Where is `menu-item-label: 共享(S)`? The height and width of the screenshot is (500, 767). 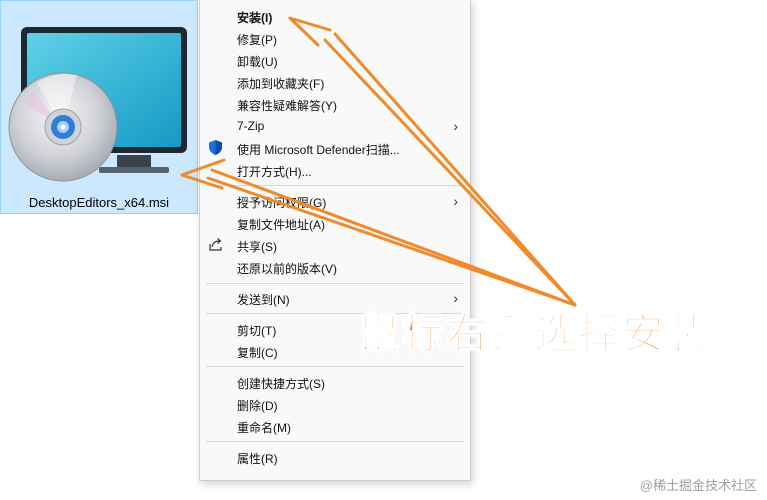 menu-item-label: 共享(S) is located at coordinates (257, 247).